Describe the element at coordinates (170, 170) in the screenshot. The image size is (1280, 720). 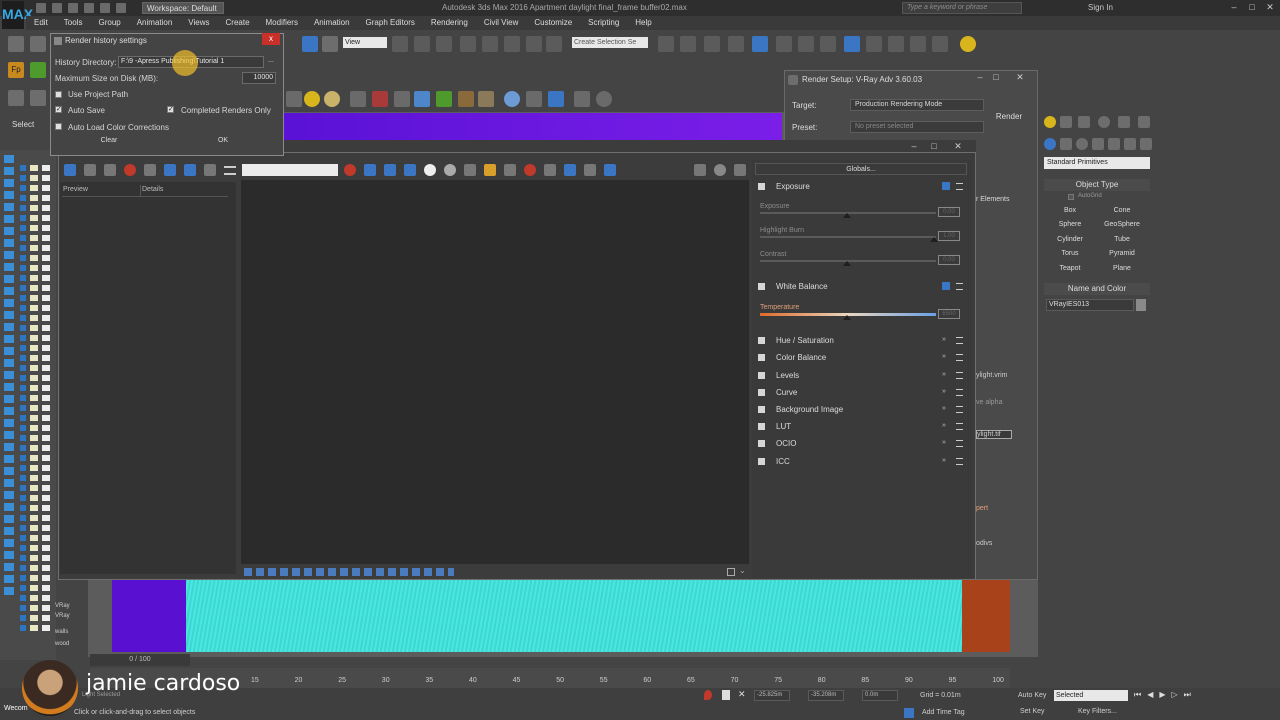
I see `history-a-icon` at that location.